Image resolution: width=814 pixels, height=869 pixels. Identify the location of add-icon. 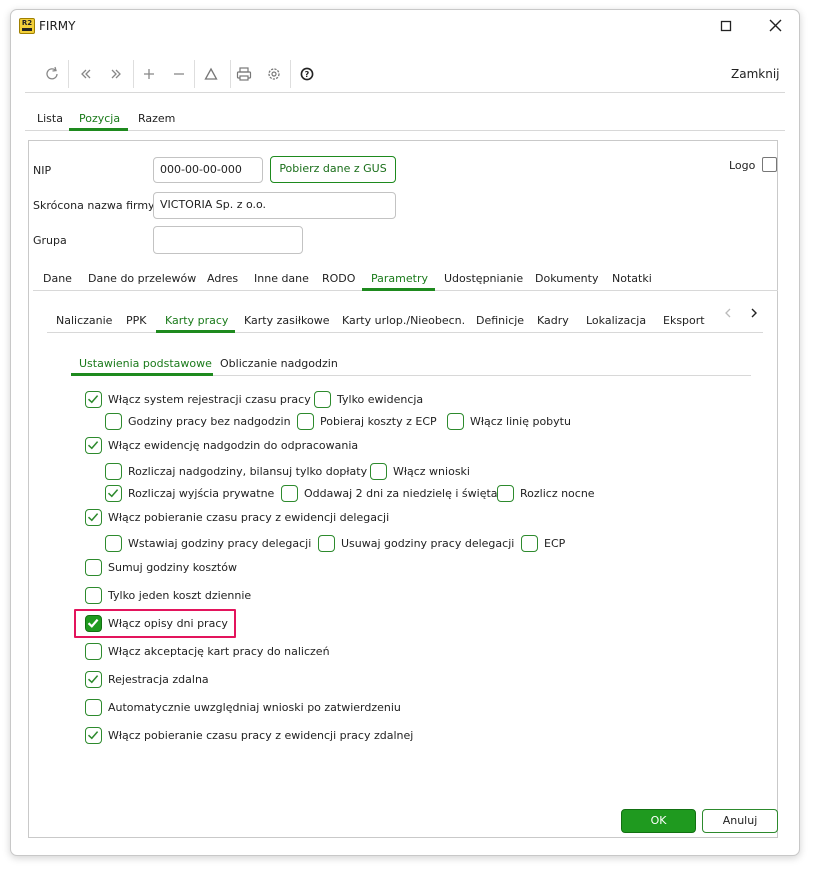
(149, 74).